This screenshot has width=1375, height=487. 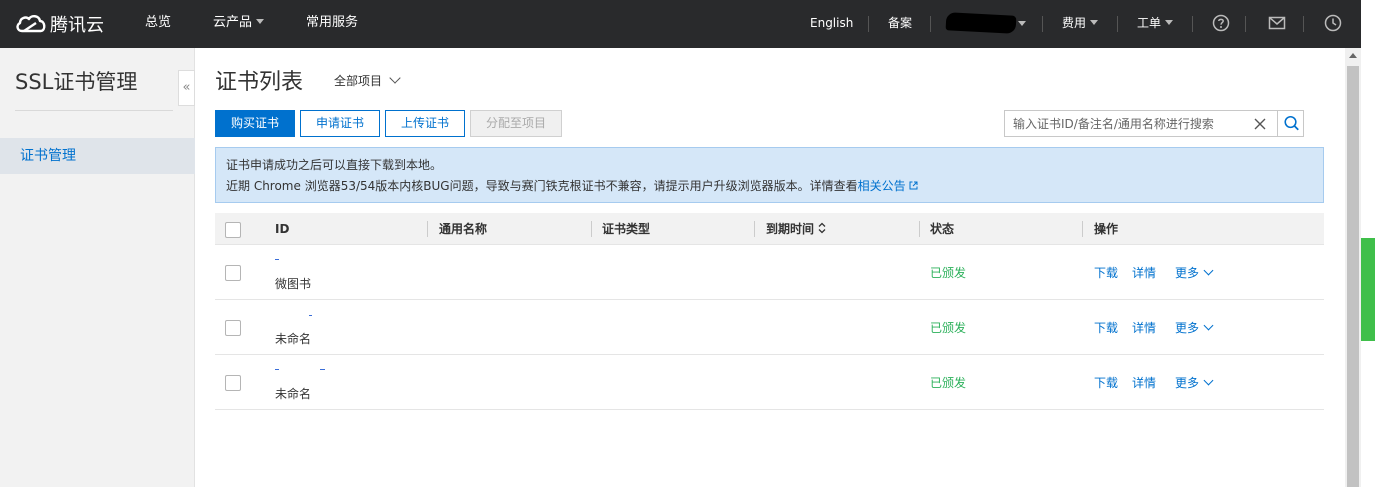 What do you see at coordinates (97, 267) in the screenshot?
I see `sidebar: SSL证书管理 证书管理` at bounding box center [97, 267].